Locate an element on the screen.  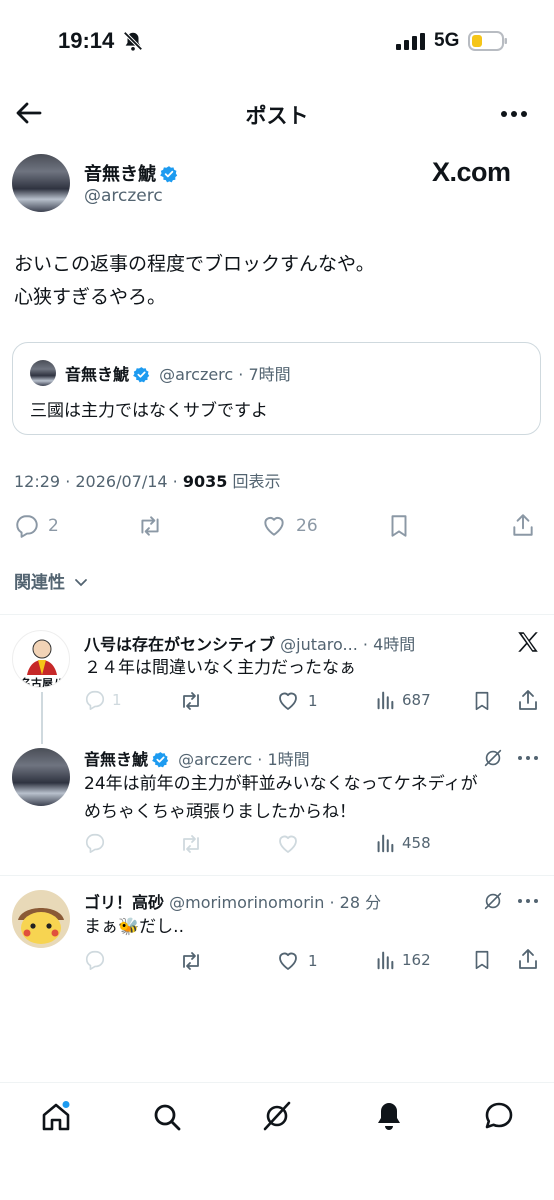
thread-line is located at coordinates (42, 718).